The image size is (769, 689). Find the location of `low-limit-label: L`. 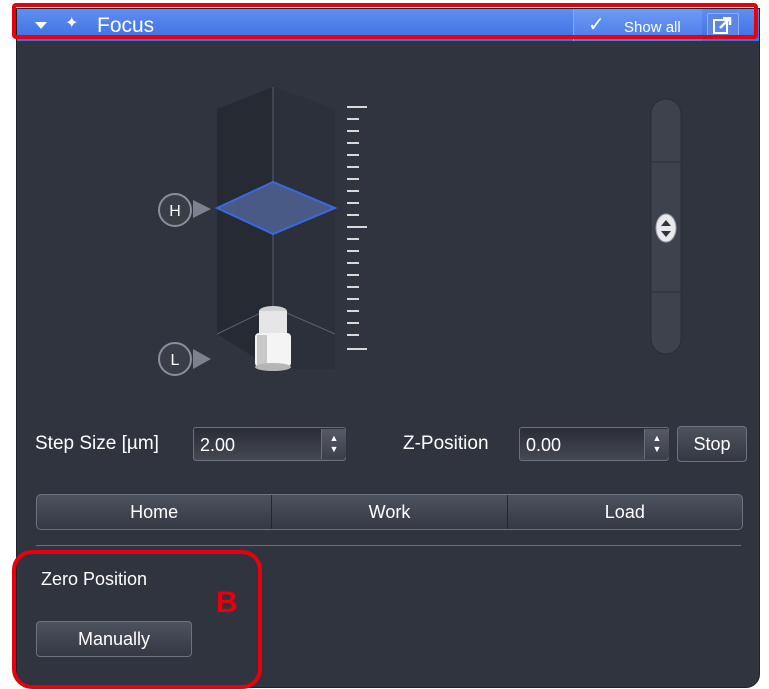

low-limit-label: L is located at coordinates (175, 360).